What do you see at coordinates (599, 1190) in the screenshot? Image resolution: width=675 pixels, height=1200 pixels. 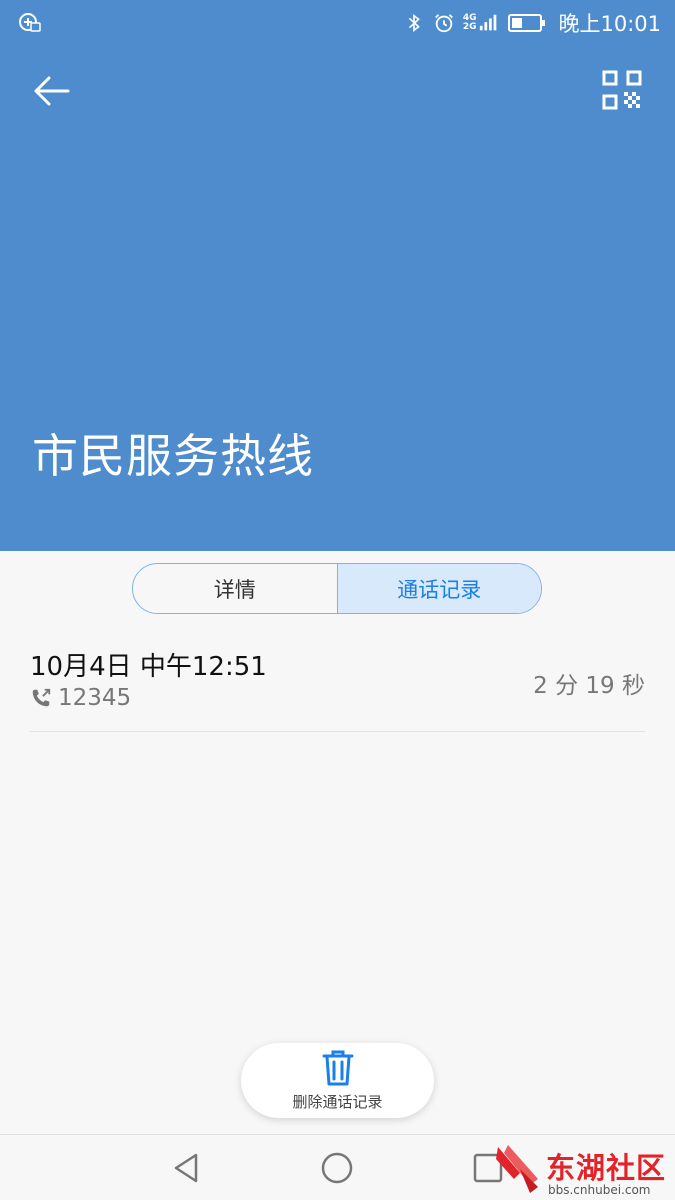 I see `watermark-site: bbs.cnhubei.com` at bounding box center [599, 1190].